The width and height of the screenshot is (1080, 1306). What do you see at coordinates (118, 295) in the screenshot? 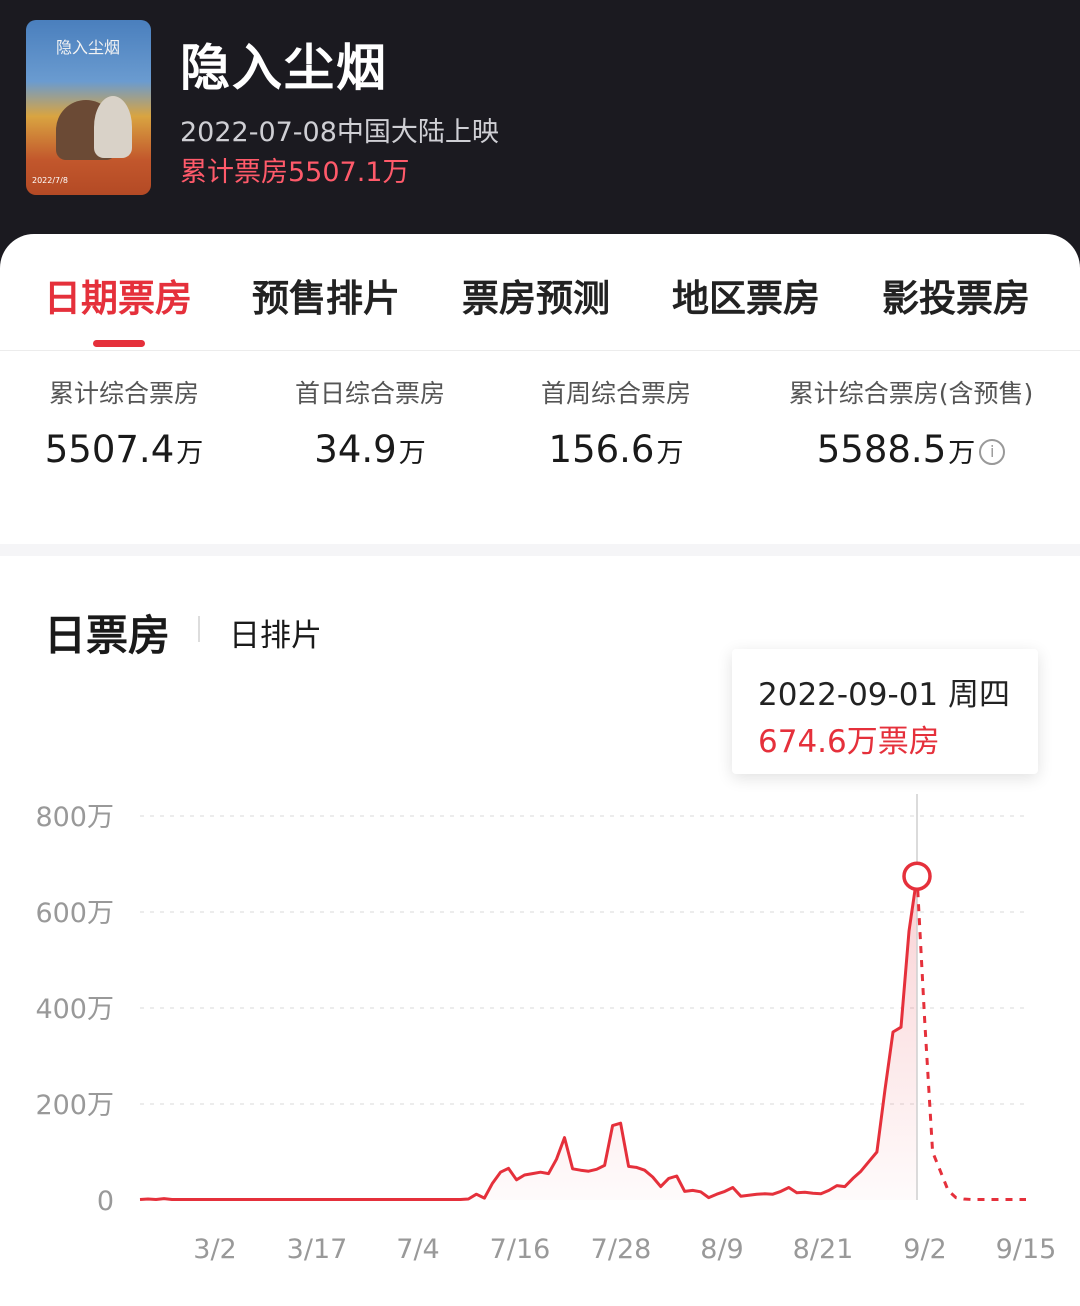
I see `tab-daily-box-office: 日期票房` at bounding box center [118, 295].